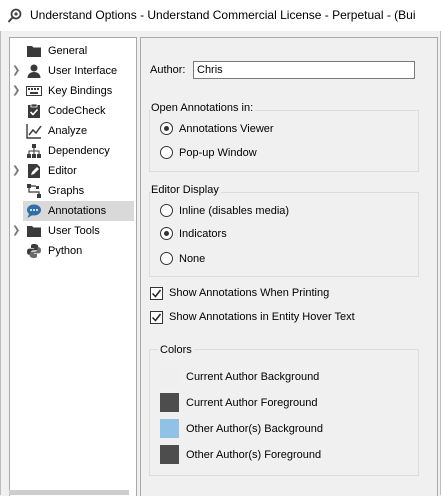  I want to click on color-label: Current Author Background, so click(253, 377).